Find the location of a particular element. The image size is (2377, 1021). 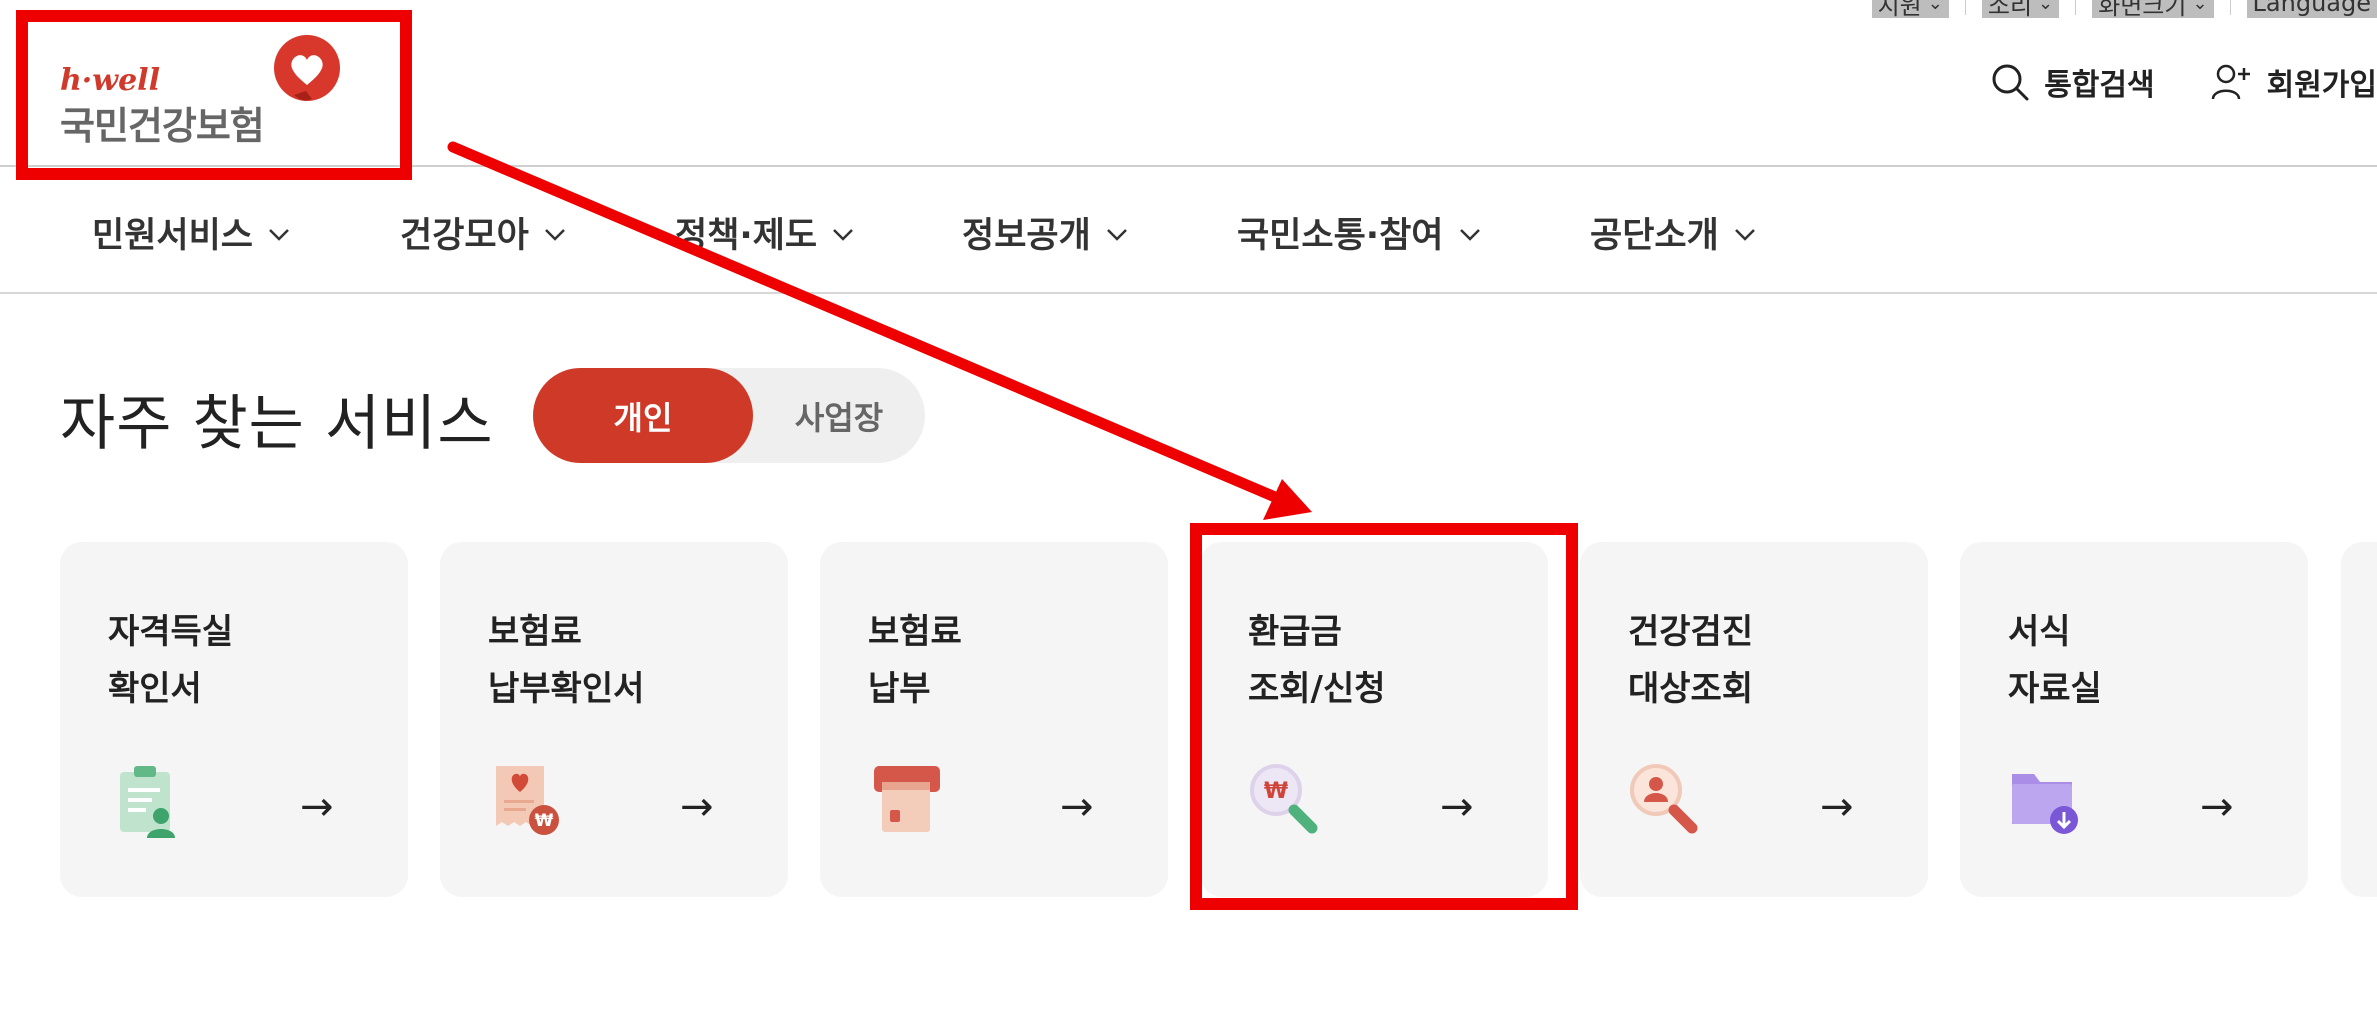

toggle-business: 사업장 is located at coordinates (839, 415).